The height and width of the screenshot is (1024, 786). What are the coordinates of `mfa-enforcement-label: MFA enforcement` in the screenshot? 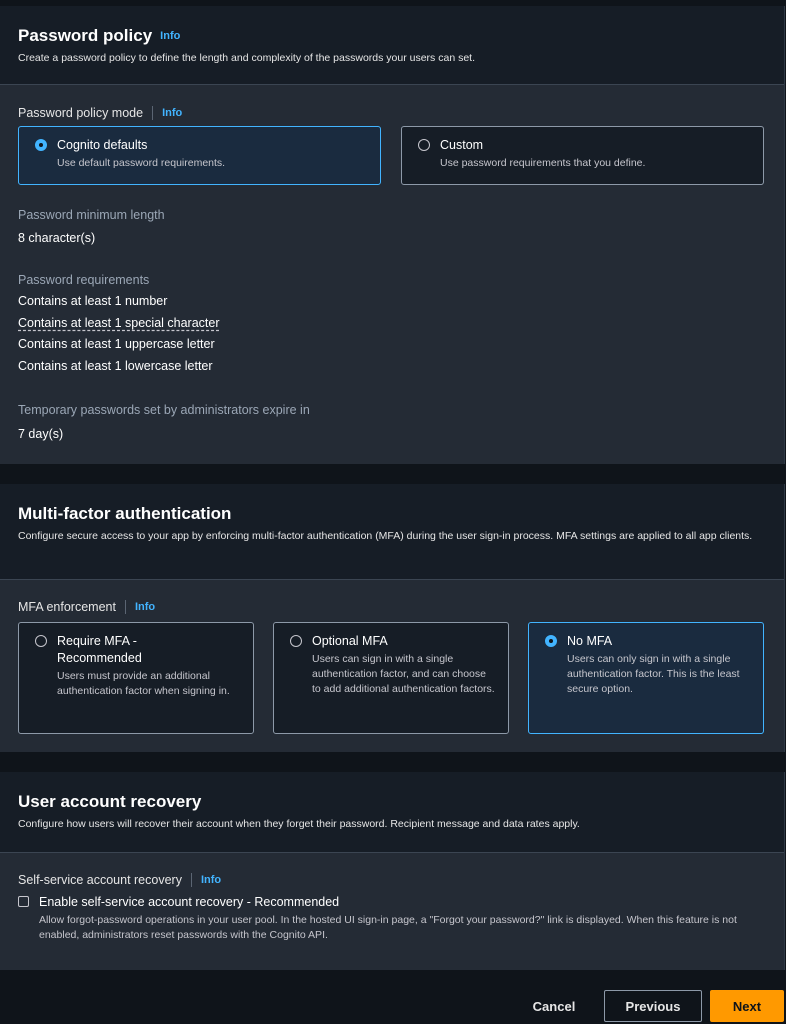 It's located at (67, 607).